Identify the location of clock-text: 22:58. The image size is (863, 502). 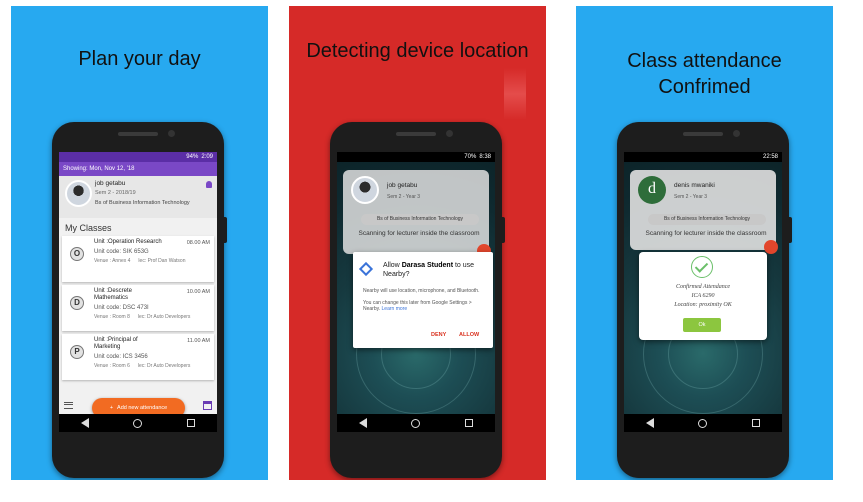
(770, 157).